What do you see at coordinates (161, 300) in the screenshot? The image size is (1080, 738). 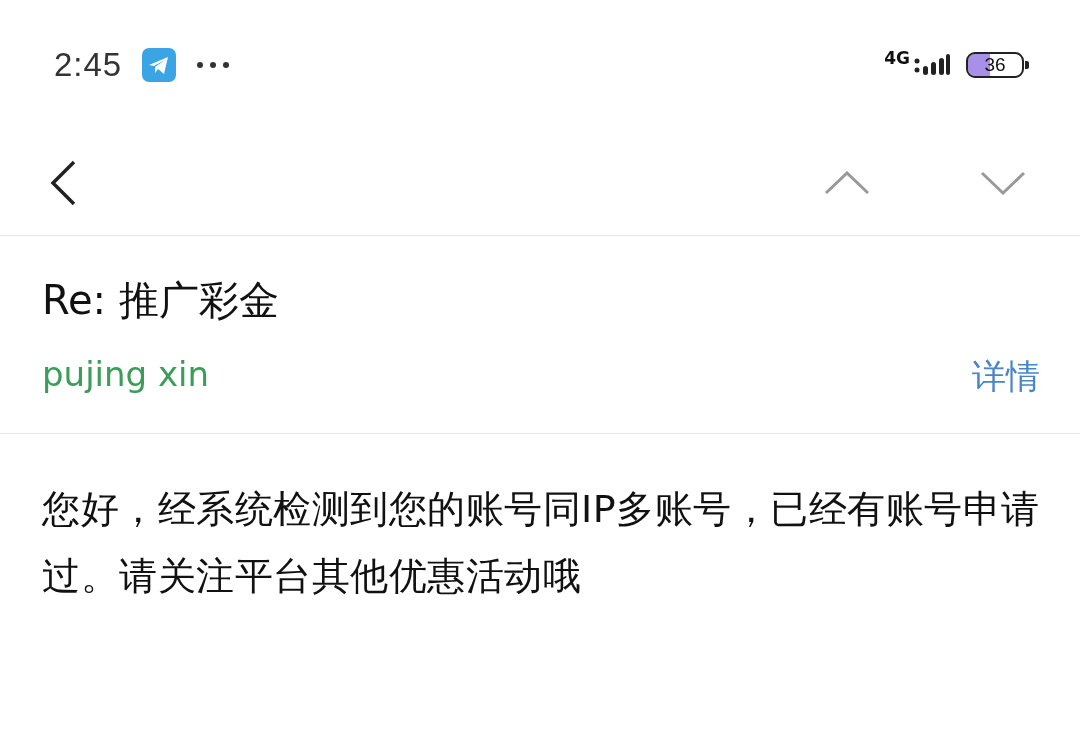 I see `email-subject: Re: 推广彩金` at bounding box center [161, 300].